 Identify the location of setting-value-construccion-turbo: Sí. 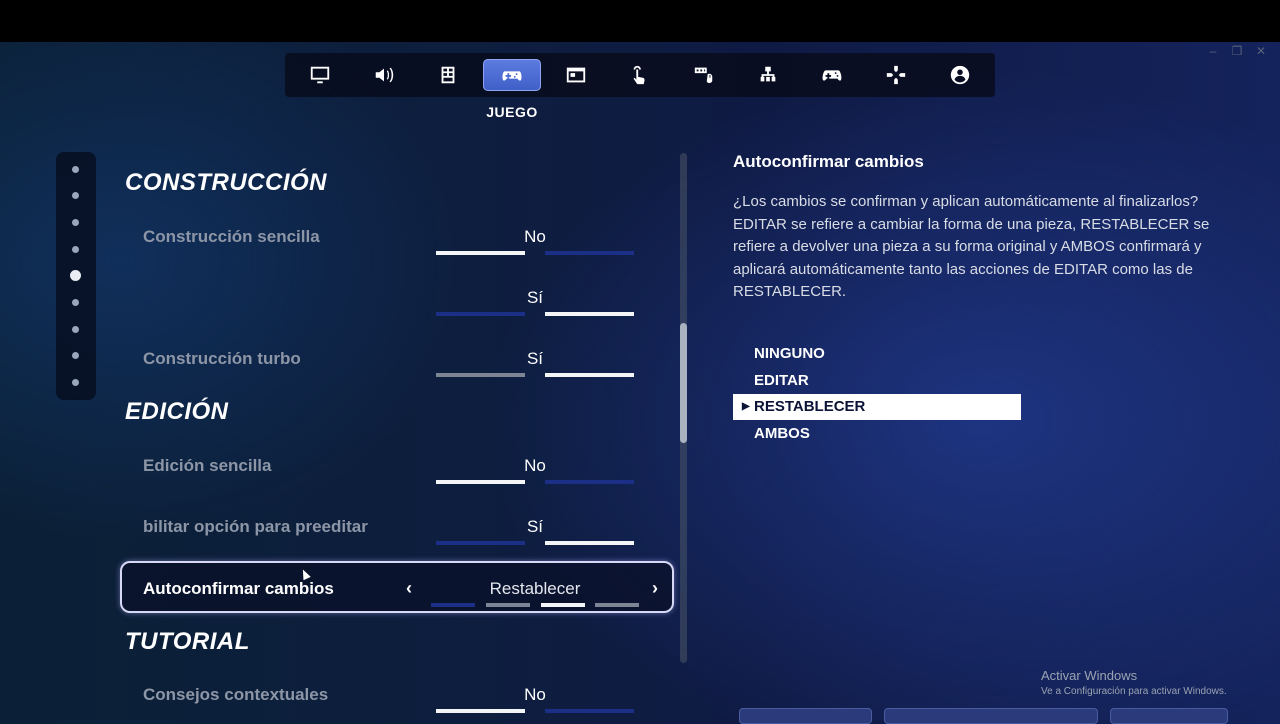
(535, 359).